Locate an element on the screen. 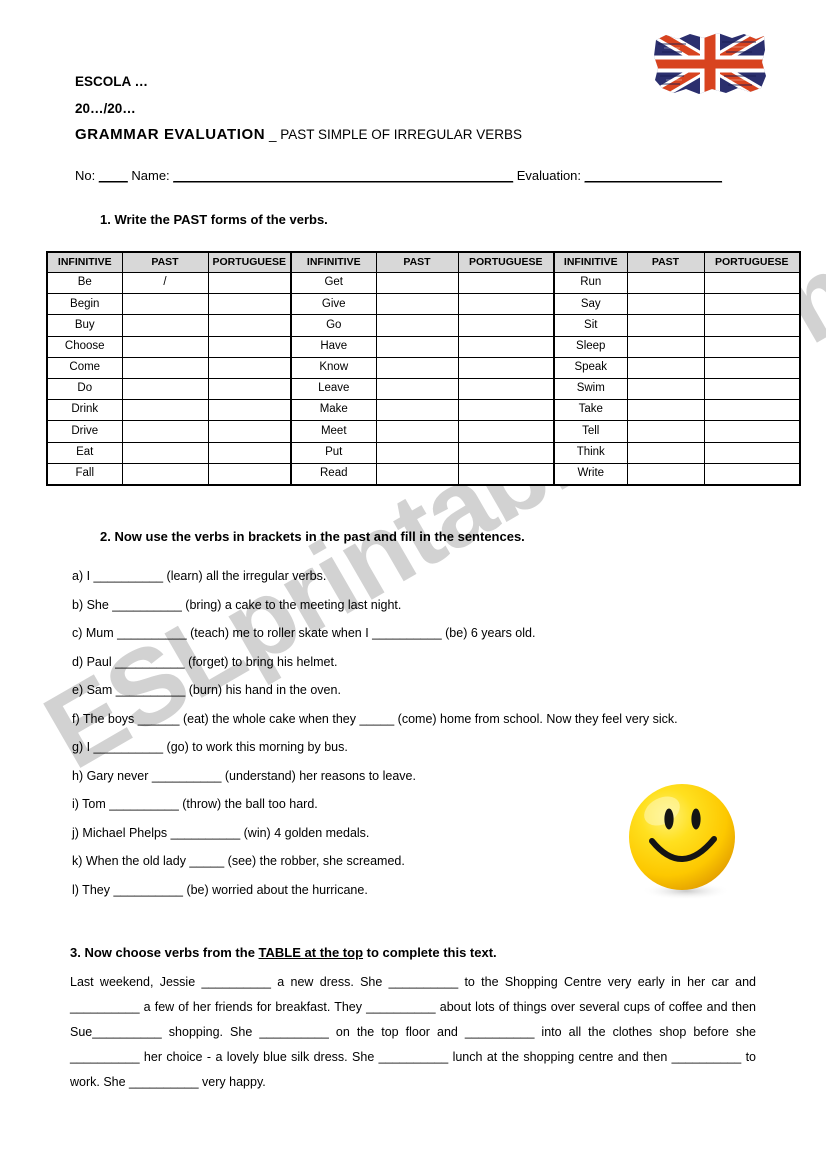 This screenshot has height=1169, width=826. verb-cell: Speak is located at coordinates (590, 367).